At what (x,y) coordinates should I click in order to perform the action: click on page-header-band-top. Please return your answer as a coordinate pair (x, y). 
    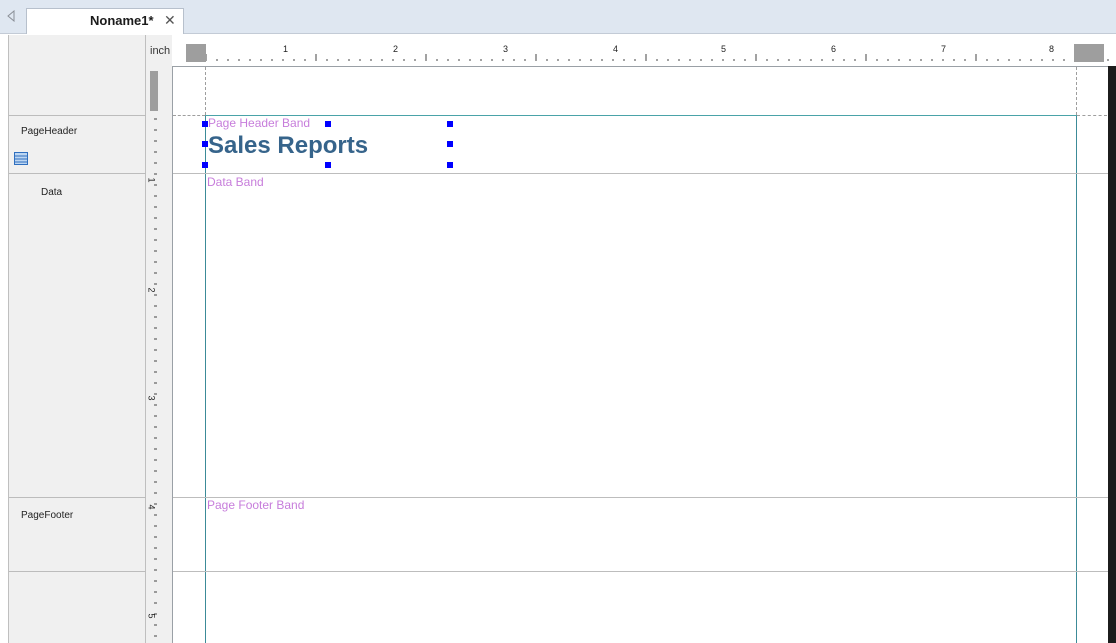
    Looking at the image, I should click on (641, 115).